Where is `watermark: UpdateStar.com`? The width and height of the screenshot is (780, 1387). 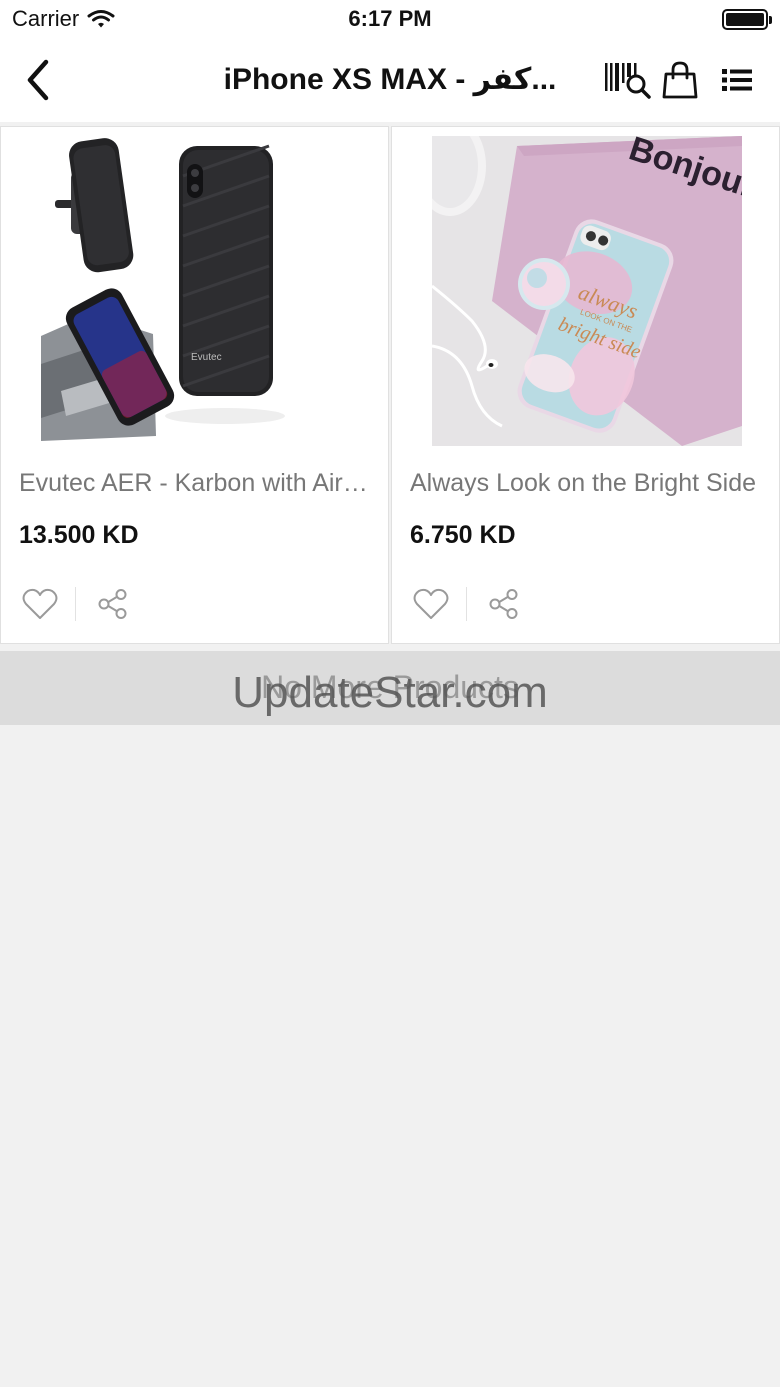 watermark: UpdateStar.com is located at coordinates (390, 692).